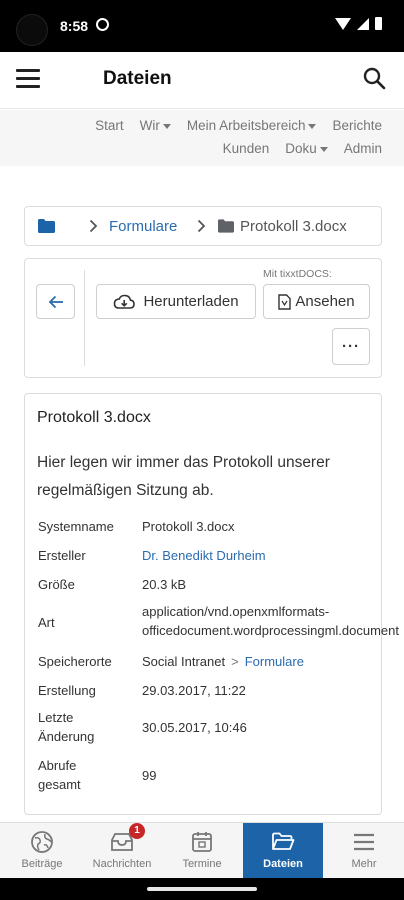 This screenshot has height=900, width=404. What do you see at coordinates (297, 274) in the screenshot?
I see `tixxt-docs-label: Mit tixxtDOCS:` at bounding box center [297, 274].